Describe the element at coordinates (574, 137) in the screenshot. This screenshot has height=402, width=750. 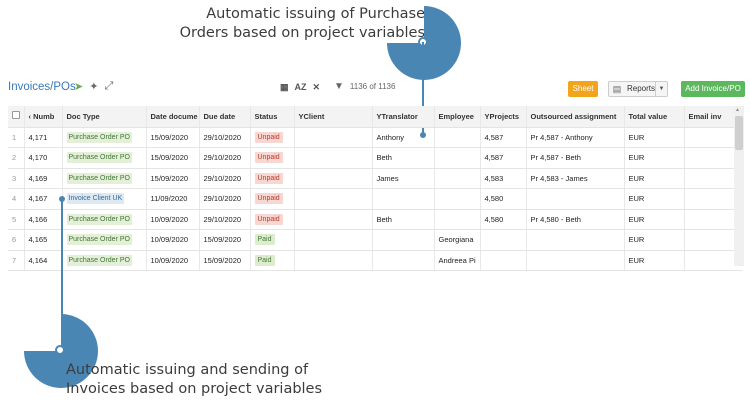
I see `outsourced-cell: Pr 4,587 - Anthony` at that location.